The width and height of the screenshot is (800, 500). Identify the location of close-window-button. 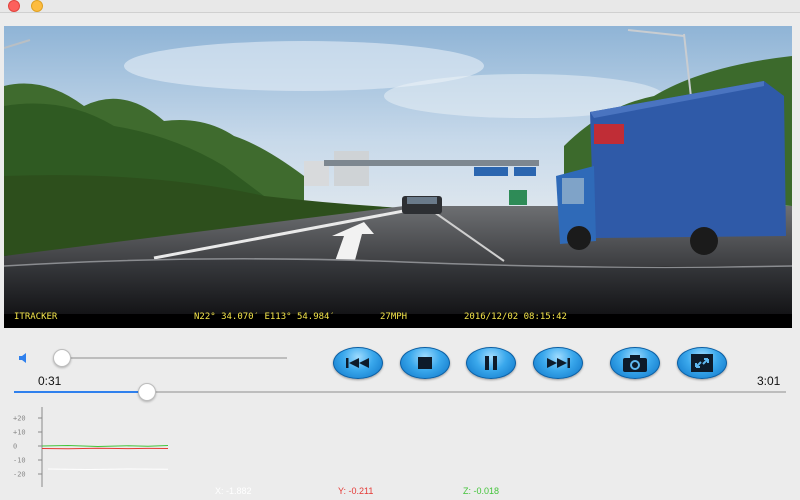
(14, 6).